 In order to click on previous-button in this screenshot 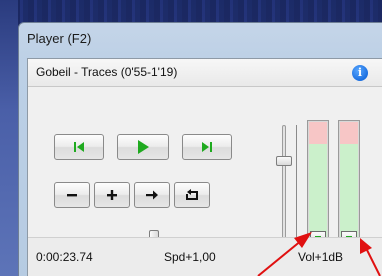, I will do `click(79, 147)`.